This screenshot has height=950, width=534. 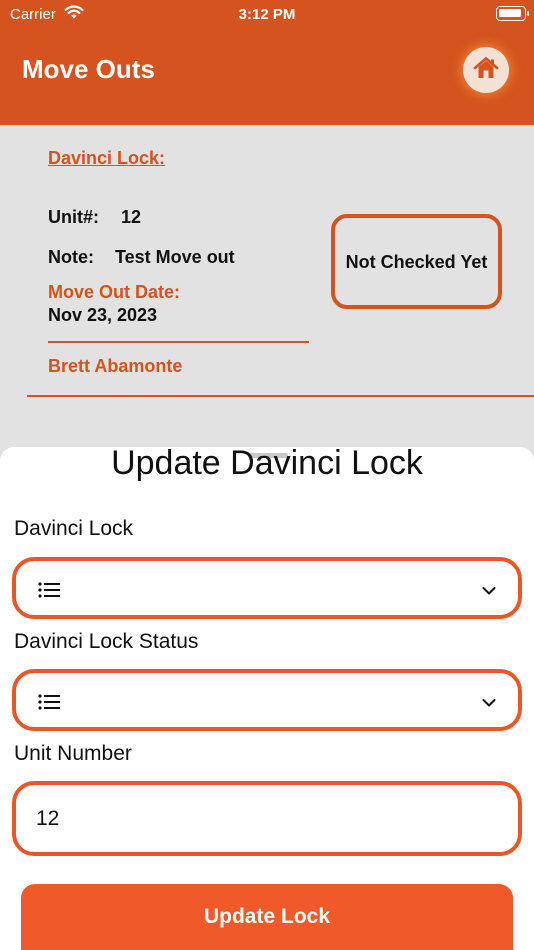 I want to click on status-bar: Carrier 3:12 PM, so click(x=267, y=14).